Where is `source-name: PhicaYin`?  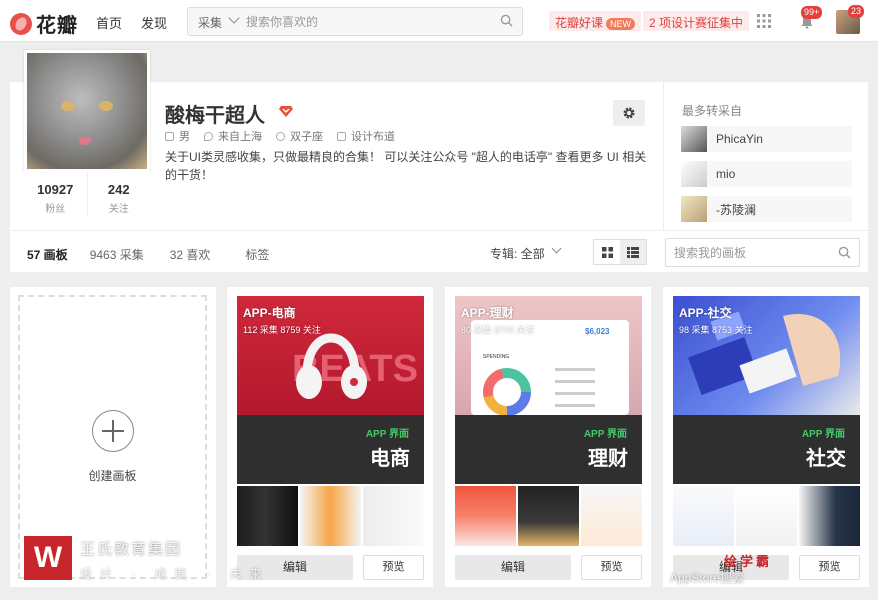
source-name: PhicaYin is located at coordinates (739, 139).